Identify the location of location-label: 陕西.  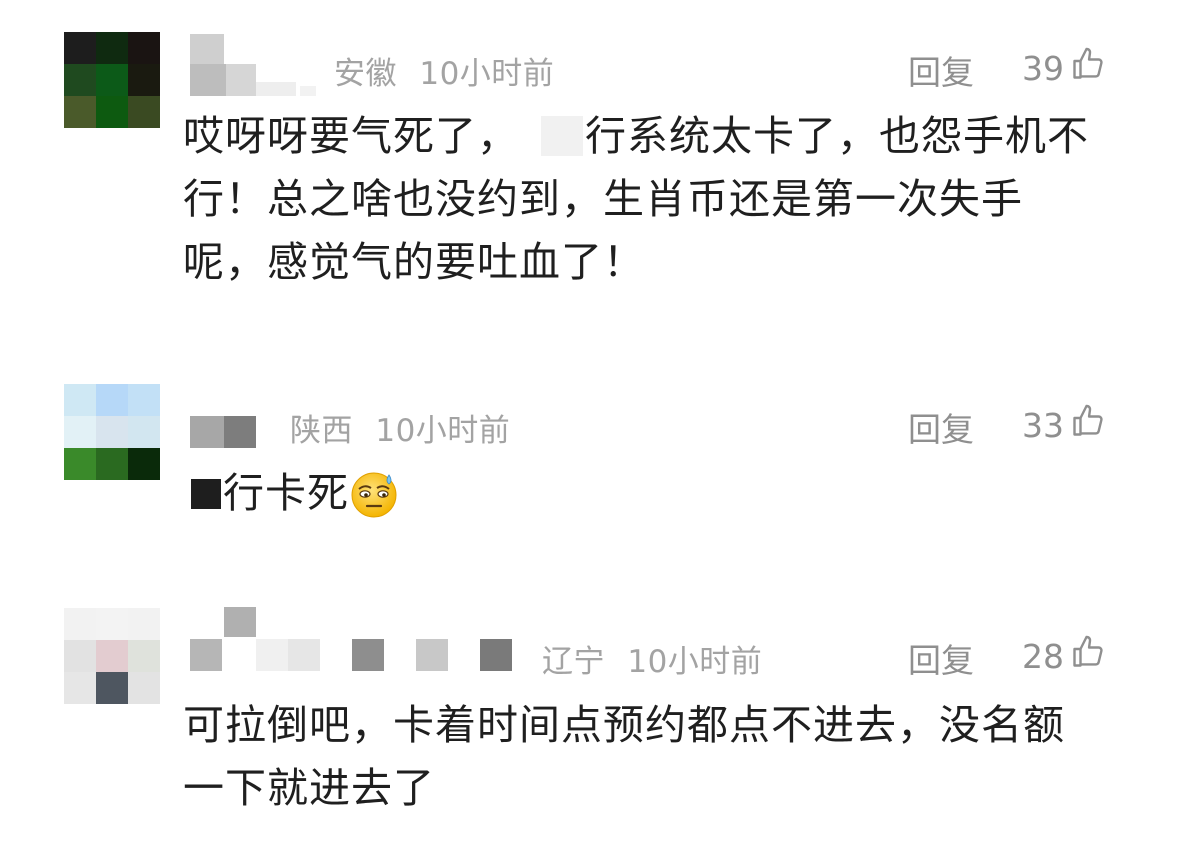
(321, 431).